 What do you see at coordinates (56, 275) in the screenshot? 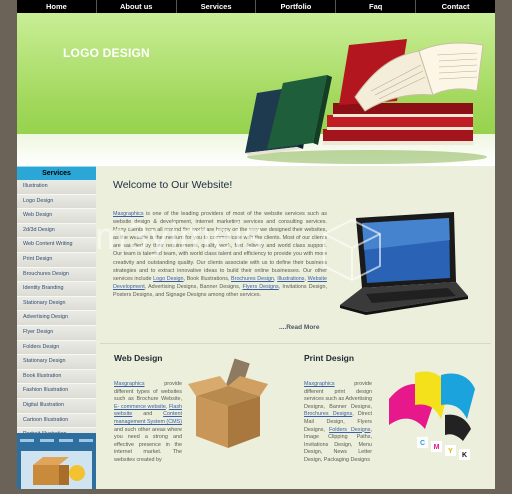
I see `sidebar-item-brouchures-design: Brouchures Design` at bounding box center [56, 275].